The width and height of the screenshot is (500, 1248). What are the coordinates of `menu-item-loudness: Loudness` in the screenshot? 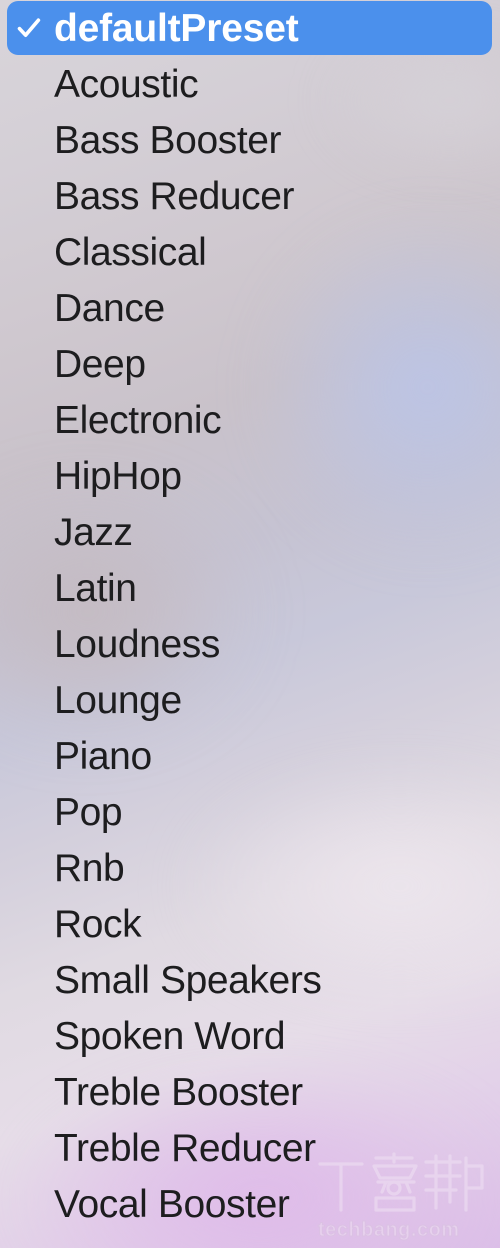 It's located at (250, 644).